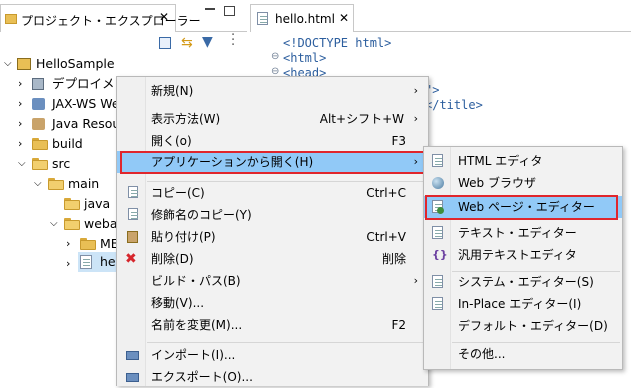 The height and width of the screenshot is (388, 631). I want to click on menu-item-show-in: 表示方法(W) Alt+シフト+W ›, so click(272, 119).